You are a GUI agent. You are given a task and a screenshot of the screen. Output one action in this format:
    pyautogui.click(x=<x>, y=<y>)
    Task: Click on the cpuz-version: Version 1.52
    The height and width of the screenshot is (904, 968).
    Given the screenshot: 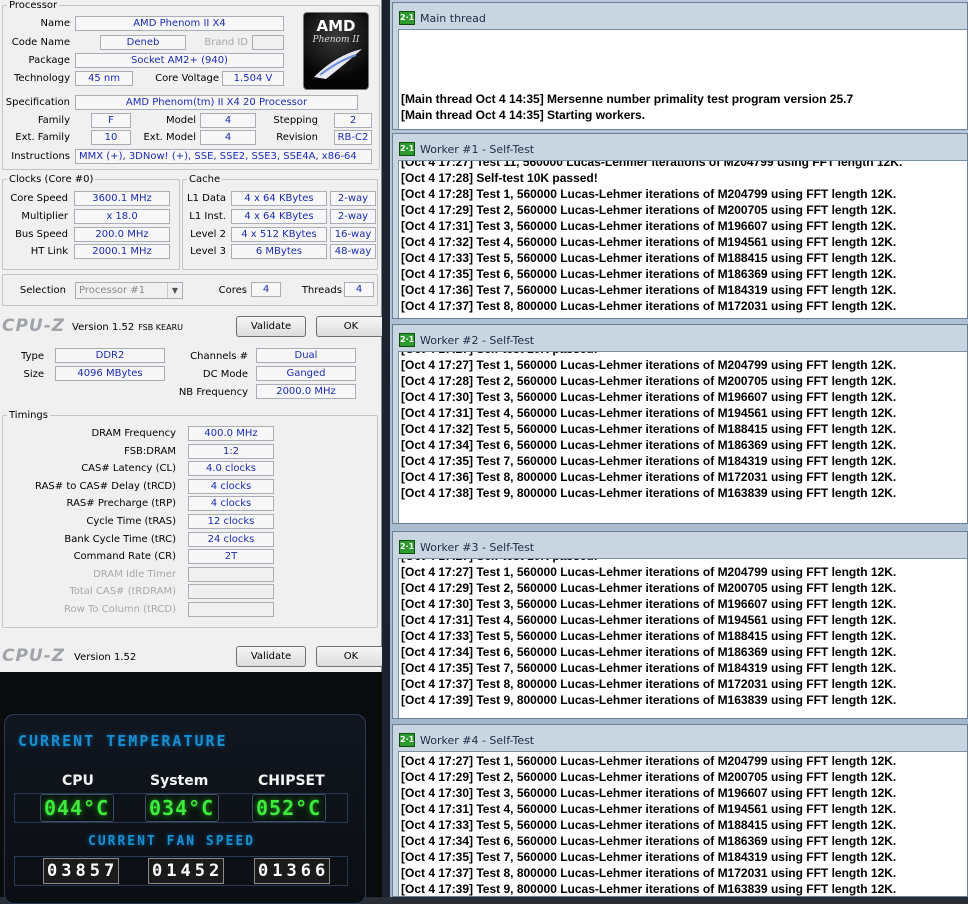 What is the action you would take?
    pyautogui.click(x=105, y=657)
    